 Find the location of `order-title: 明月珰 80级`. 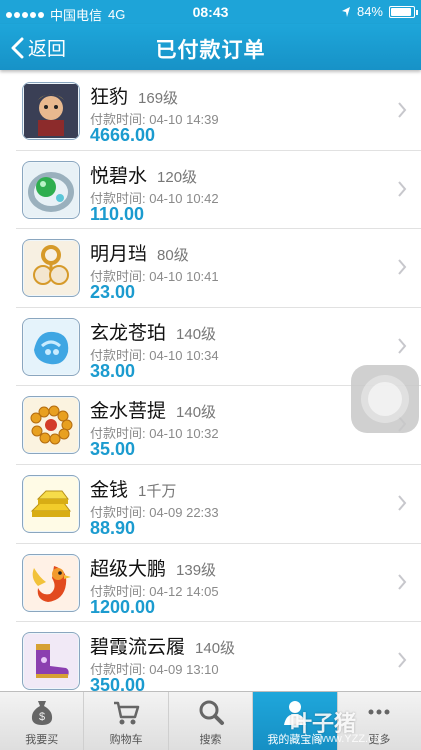

order-title: 明月珰 80级 is located at coordinates (139, 252).